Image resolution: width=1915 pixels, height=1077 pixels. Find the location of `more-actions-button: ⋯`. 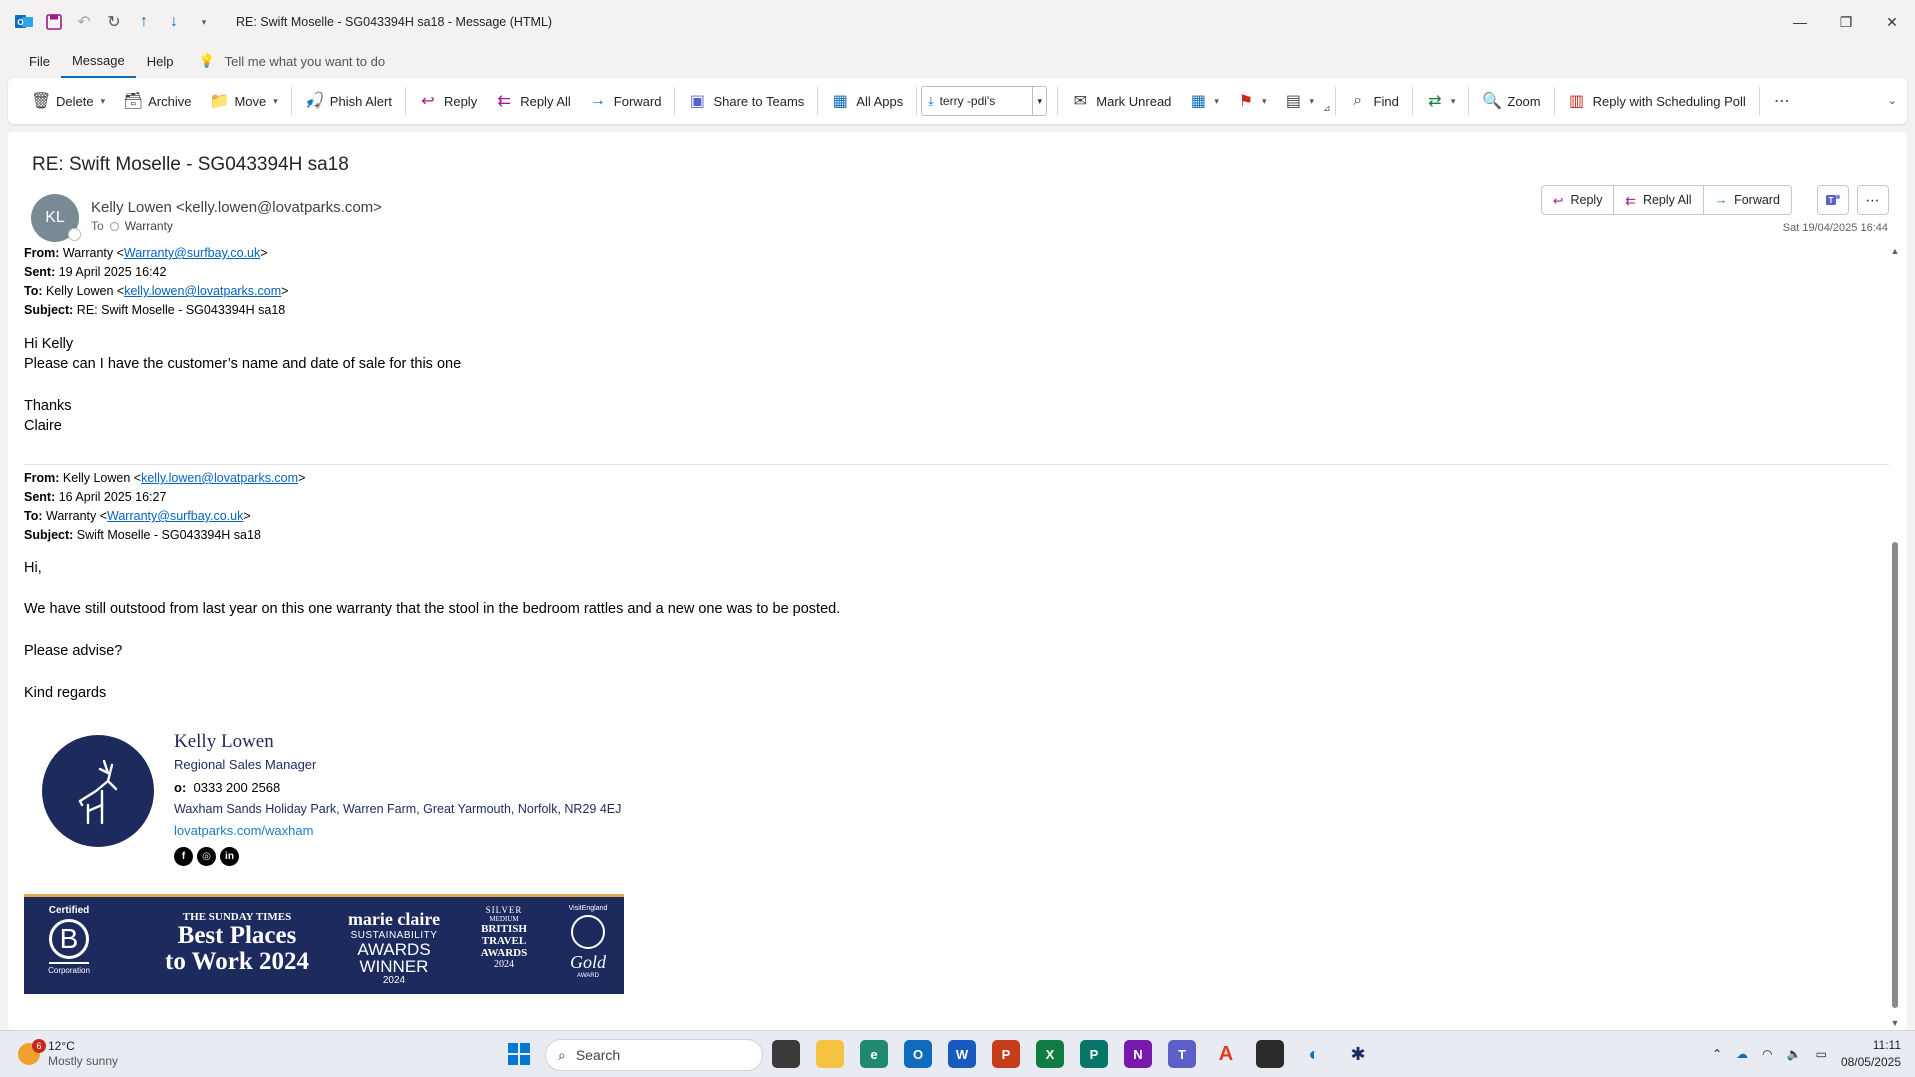

more-actions-button: ⋯ is located at coordinates (1873, 200).